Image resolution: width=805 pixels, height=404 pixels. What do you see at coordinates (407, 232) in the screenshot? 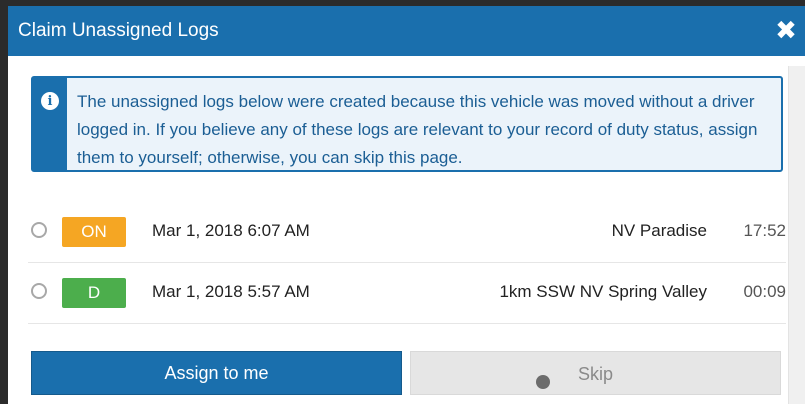
I see `log-row: ON Mar 1, 2018 6:07 AM NV Paradise 17:52` at bounding box center [407, 232].